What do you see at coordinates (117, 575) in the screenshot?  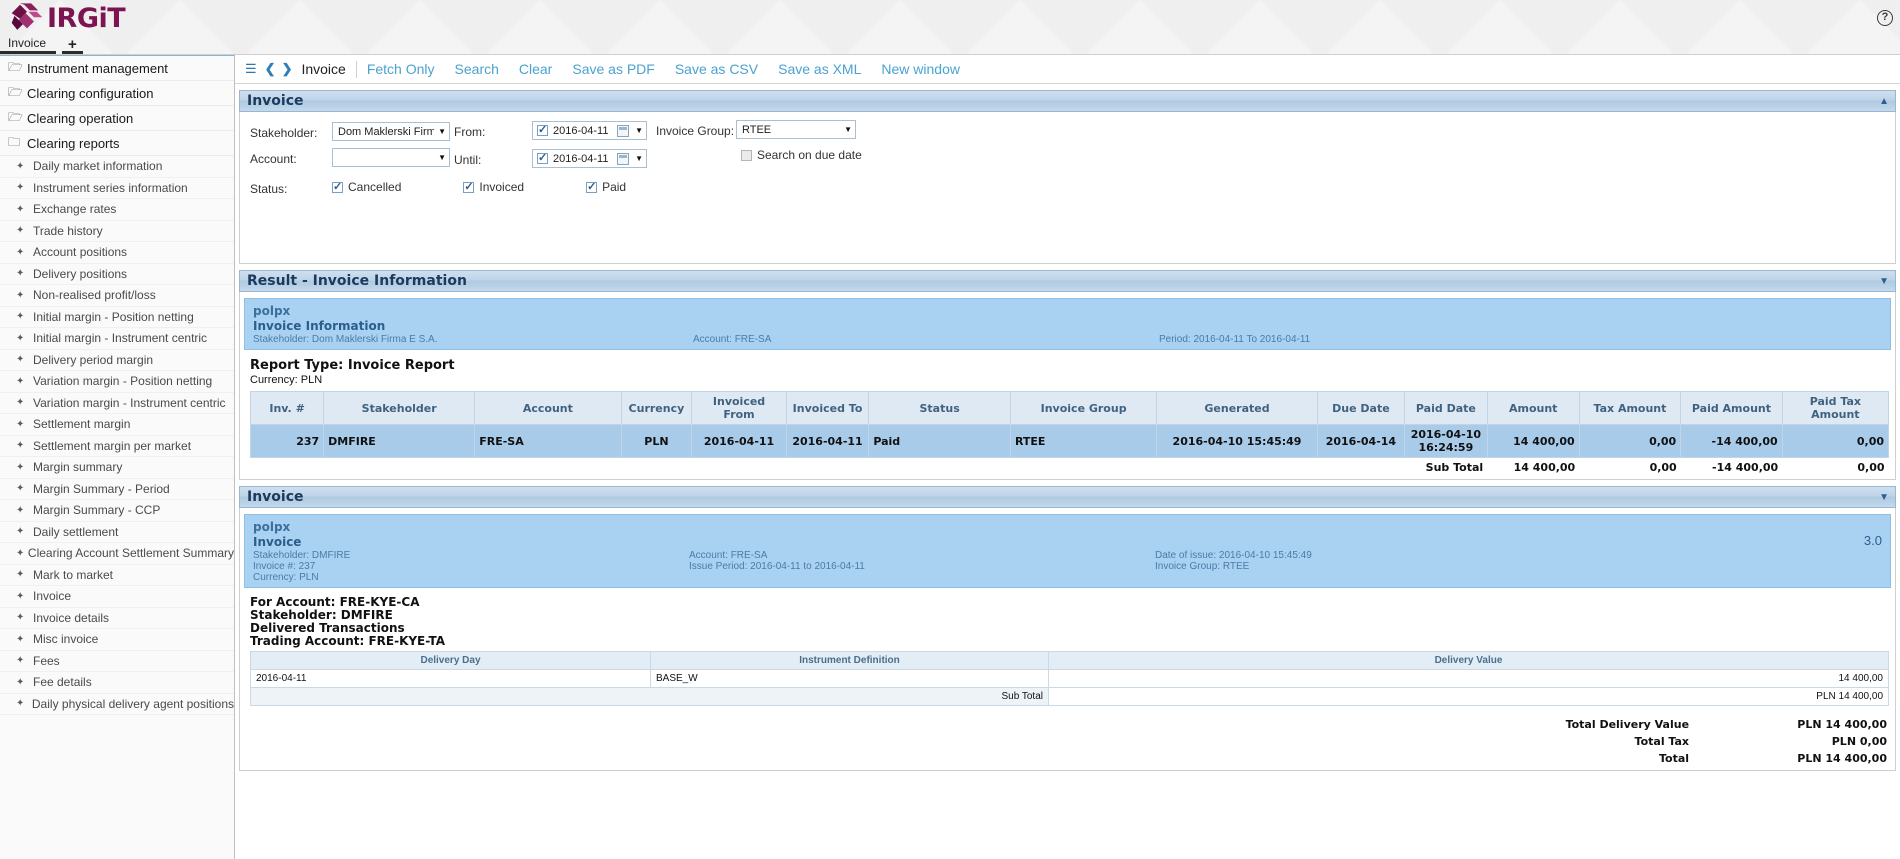 I see `sidebar-item-mark-to-market: ✦ Mark to market` at bounding box center [117, 575].